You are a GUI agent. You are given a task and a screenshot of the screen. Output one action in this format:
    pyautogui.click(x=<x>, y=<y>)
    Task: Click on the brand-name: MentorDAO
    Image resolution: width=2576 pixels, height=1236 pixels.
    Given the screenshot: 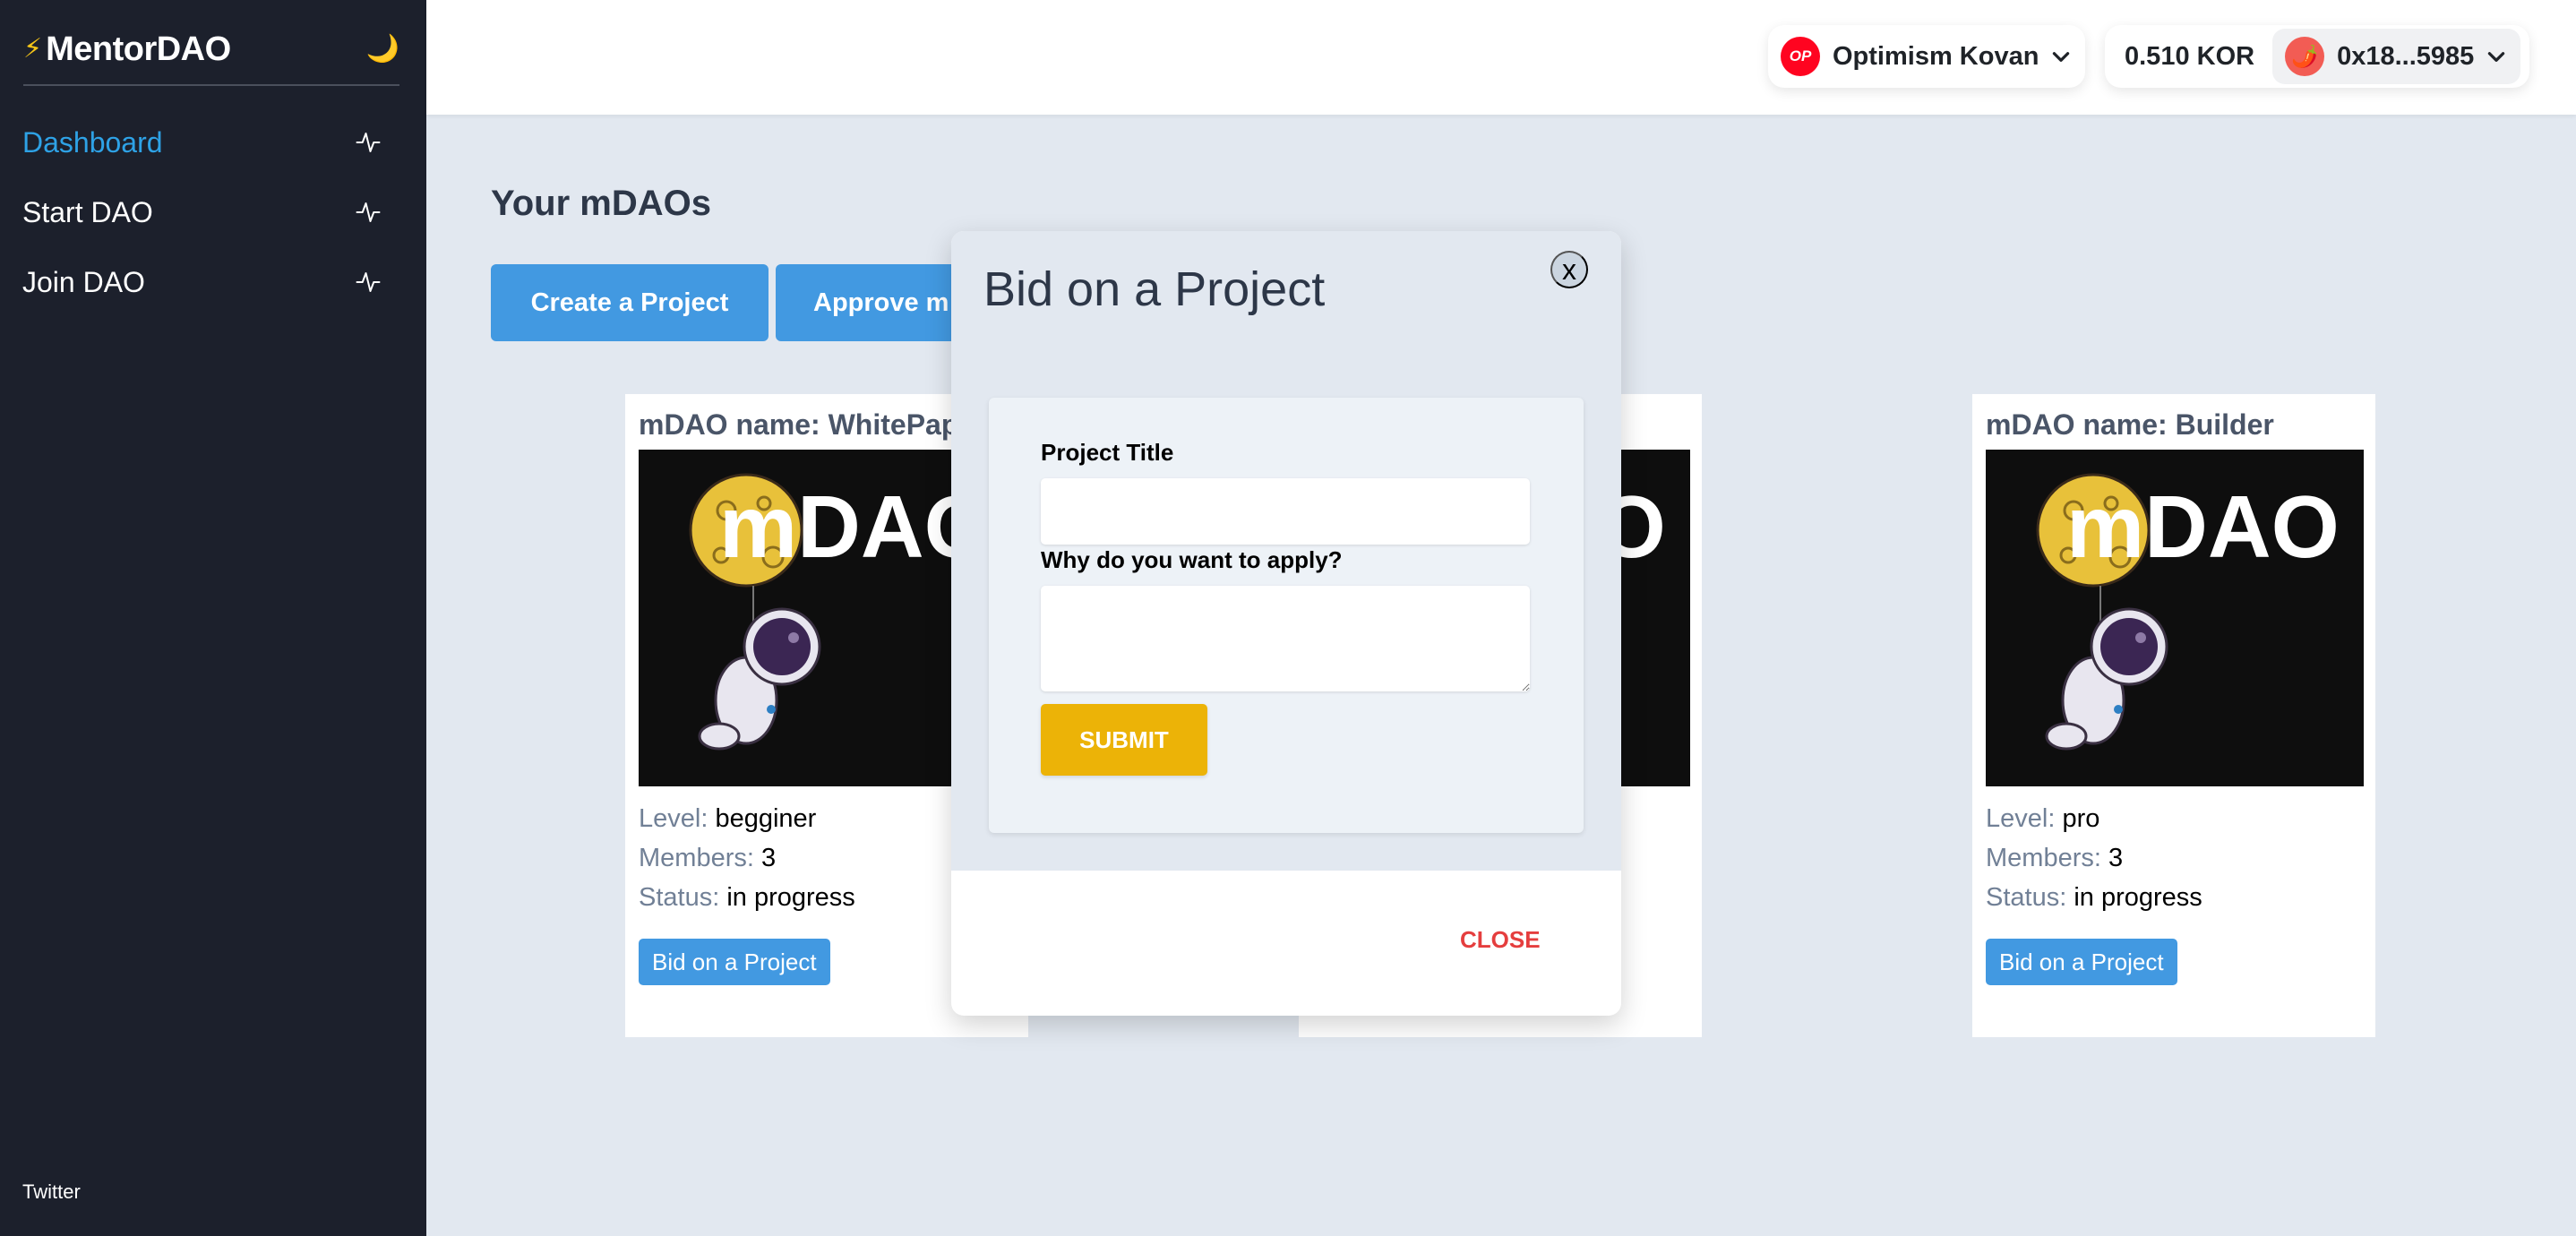 What is the action you would take?
    pyautogui.click(x=138, y=49)
    